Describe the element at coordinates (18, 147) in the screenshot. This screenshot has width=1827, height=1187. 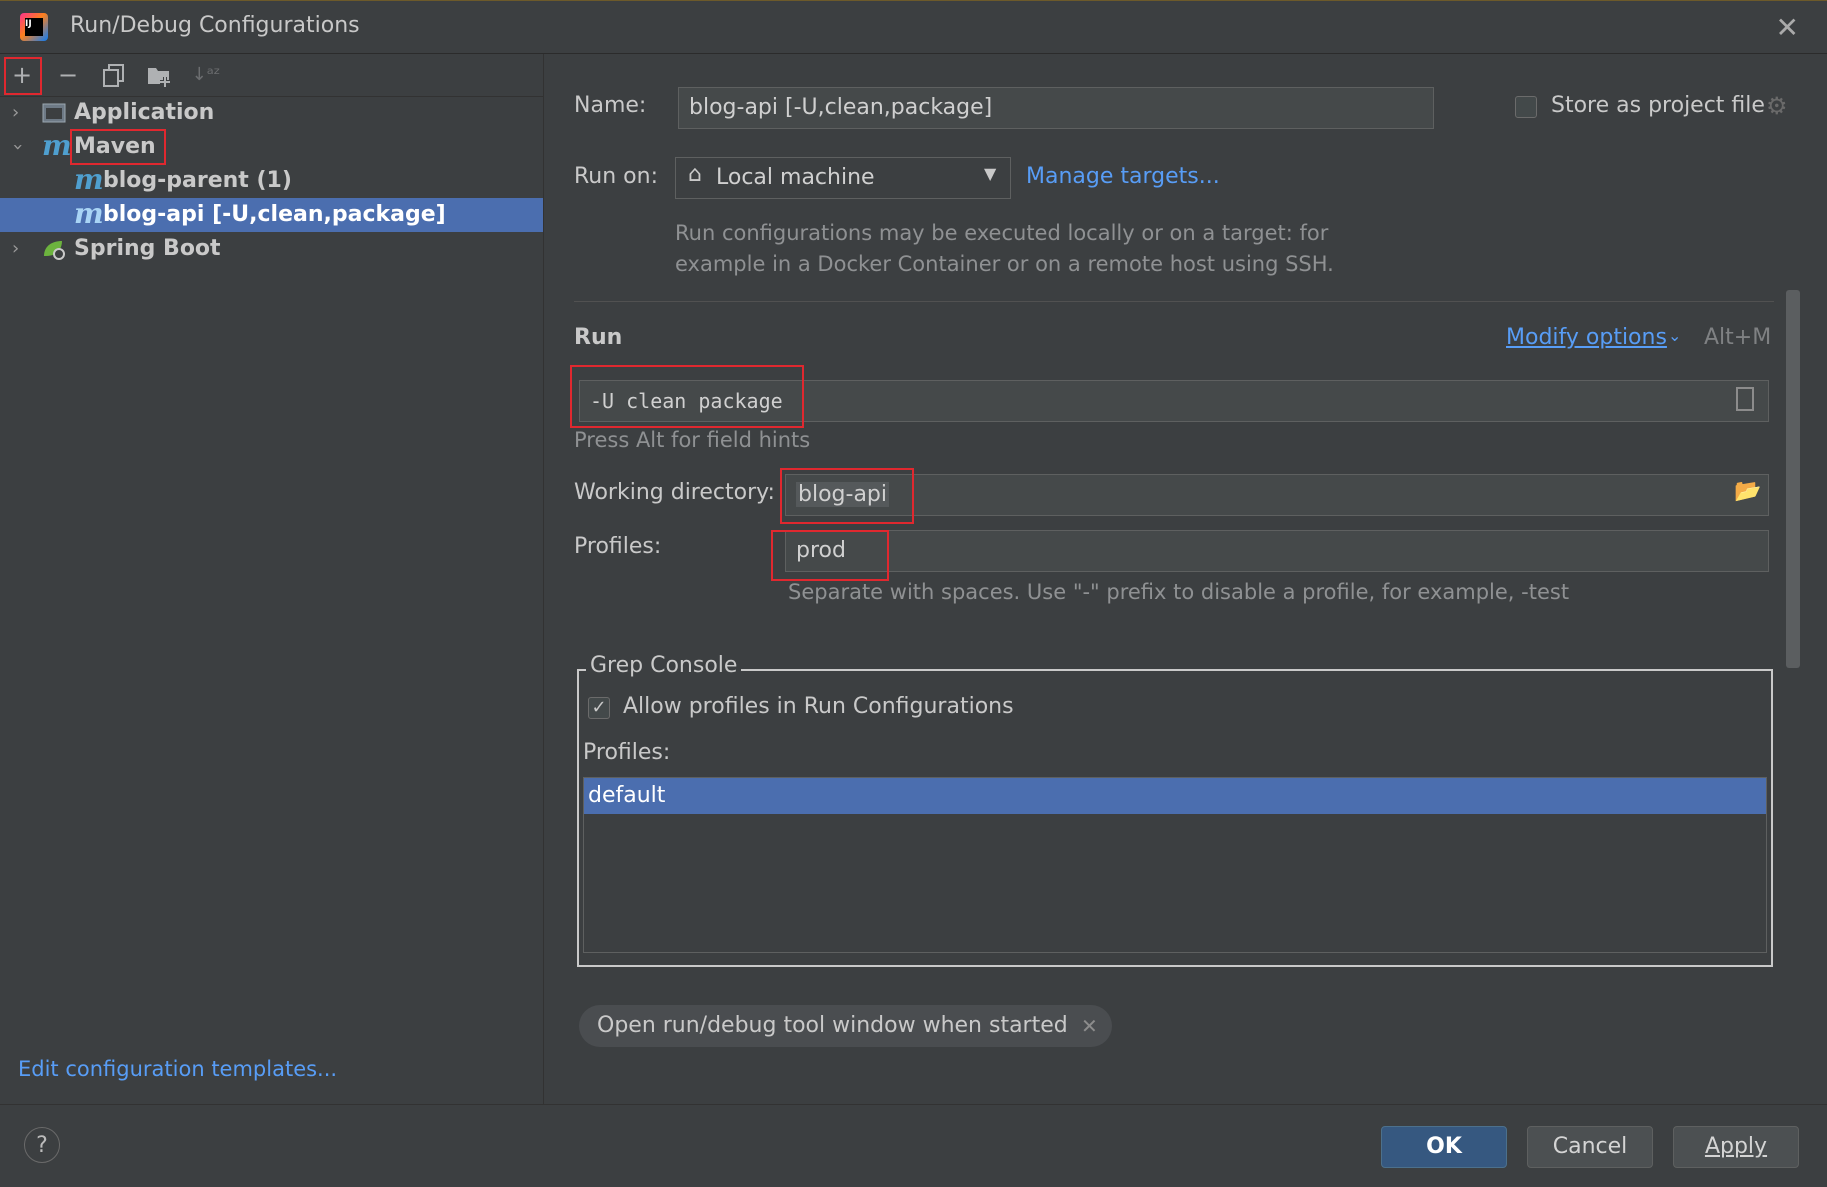
I see `chevron-down-icon: ›` at that location.